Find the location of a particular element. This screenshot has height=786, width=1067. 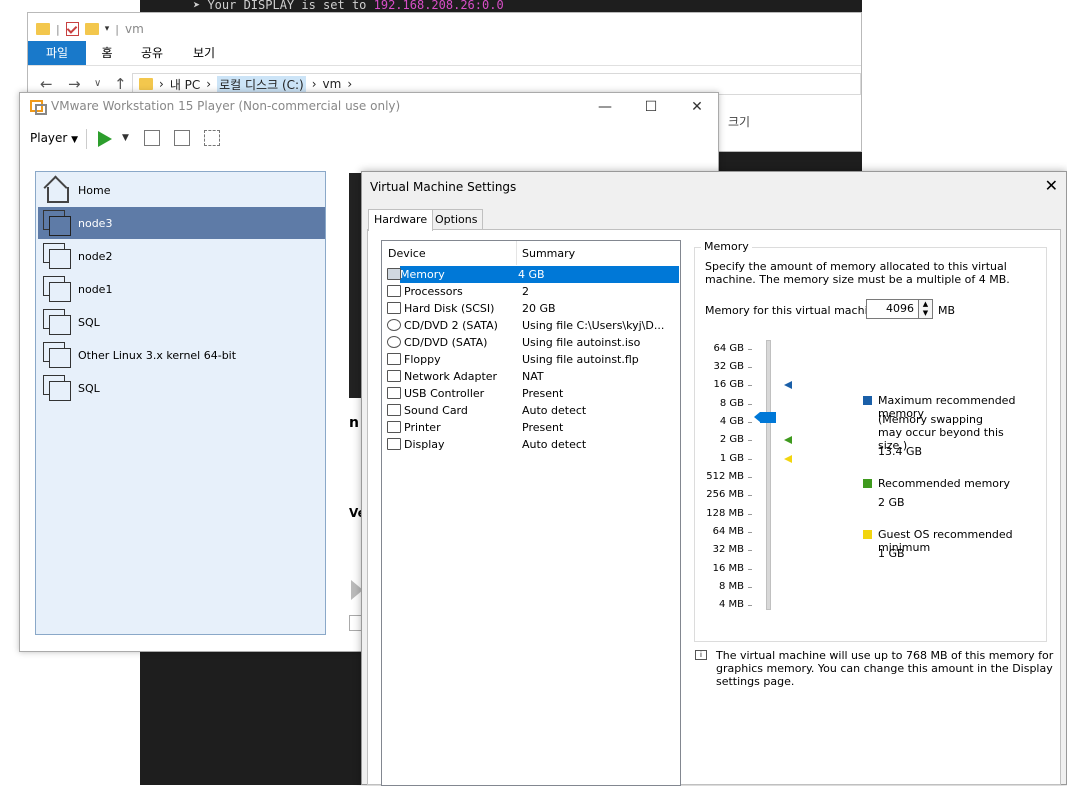

library-item-node3: node3 is located at coordinates (181, 223).